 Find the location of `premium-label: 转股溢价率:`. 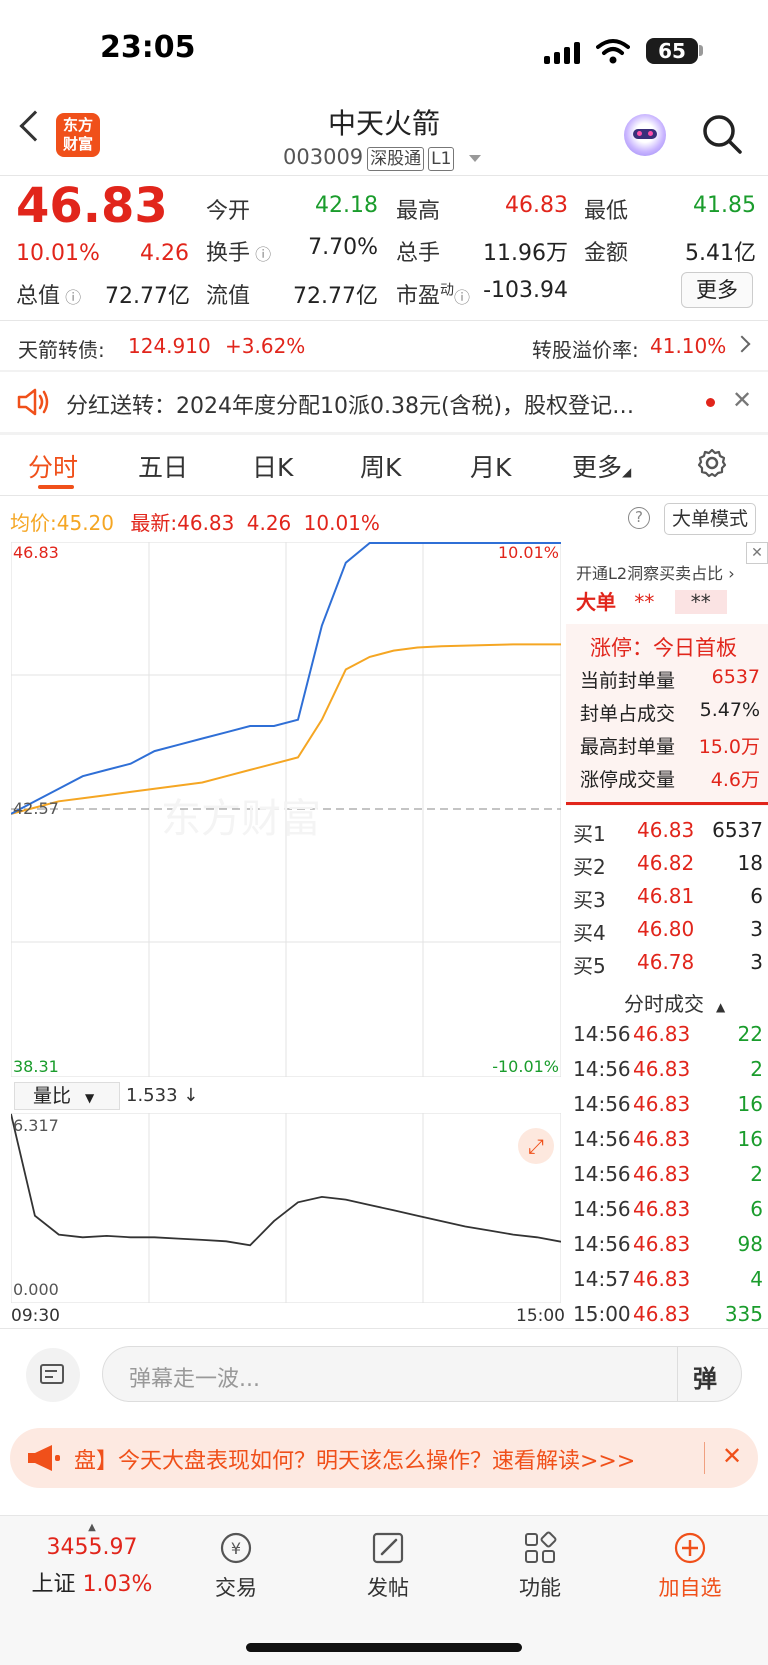

premium-label: 转股溢价率: is located at coordinates (585, 350).